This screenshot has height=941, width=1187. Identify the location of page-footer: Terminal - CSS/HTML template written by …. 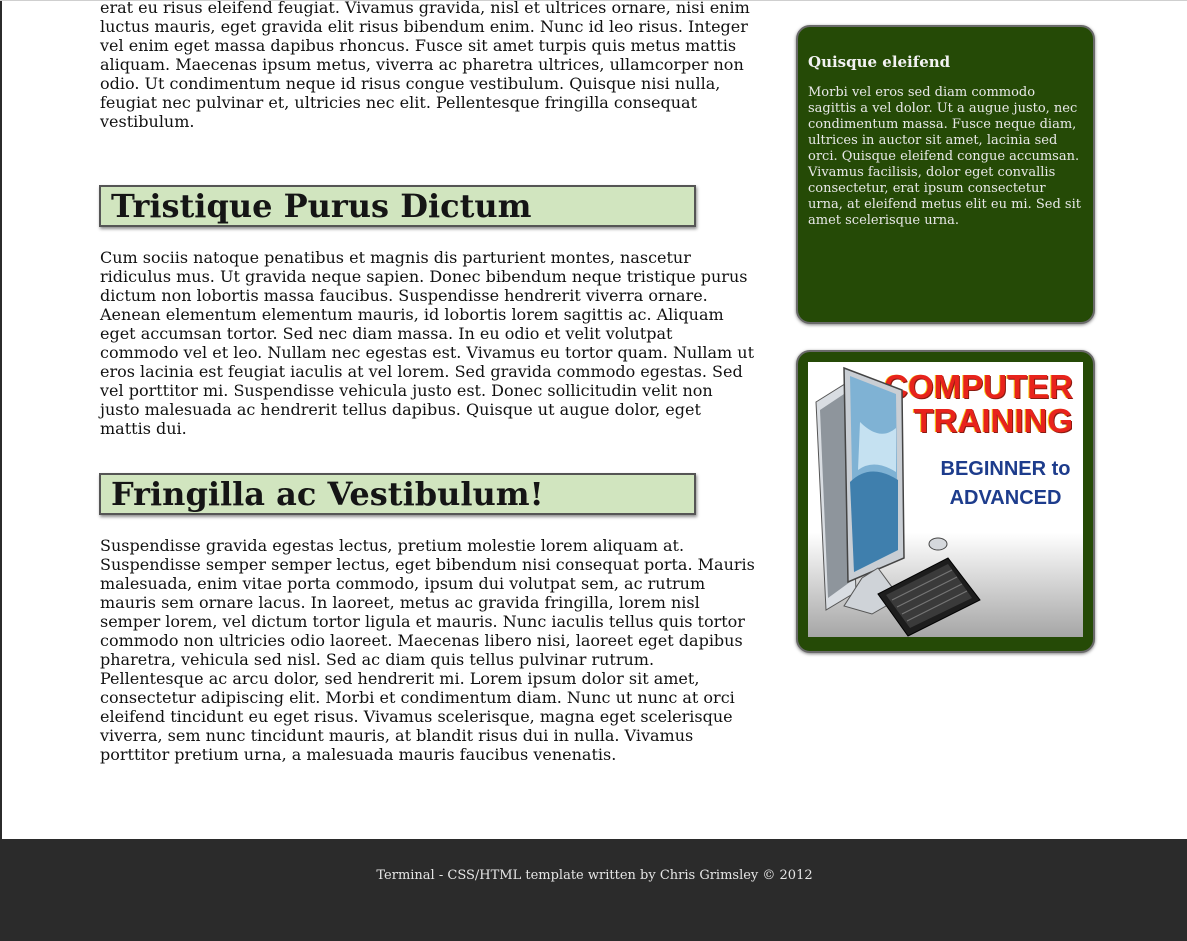
(594, 890).